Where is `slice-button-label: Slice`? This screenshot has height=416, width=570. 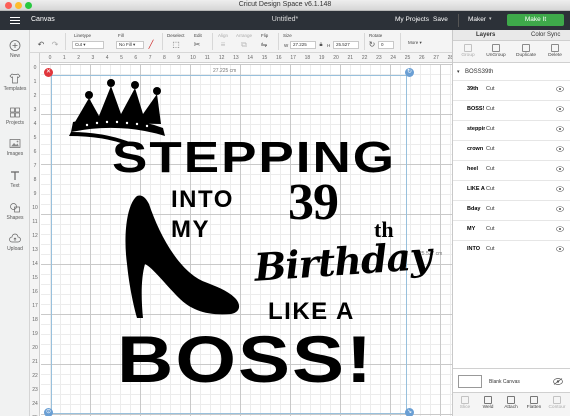
slice-button-label: Slice is located at coordinates (465, 407).